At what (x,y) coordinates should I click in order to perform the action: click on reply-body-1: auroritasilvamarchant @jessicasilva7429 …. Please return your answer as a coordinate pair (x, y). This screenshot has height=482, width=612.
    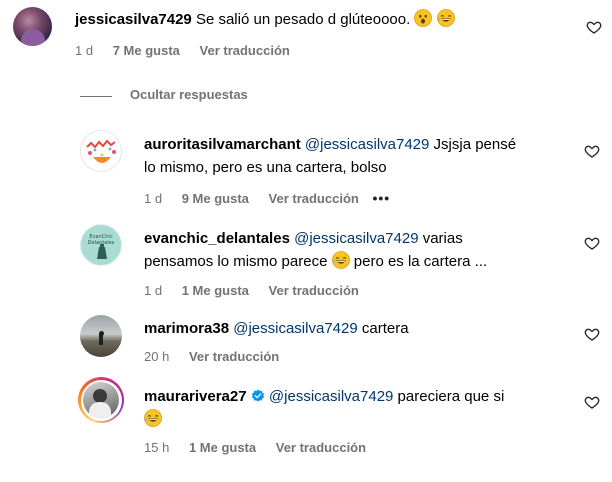
    Looking at the image, I should click on (366, 156).